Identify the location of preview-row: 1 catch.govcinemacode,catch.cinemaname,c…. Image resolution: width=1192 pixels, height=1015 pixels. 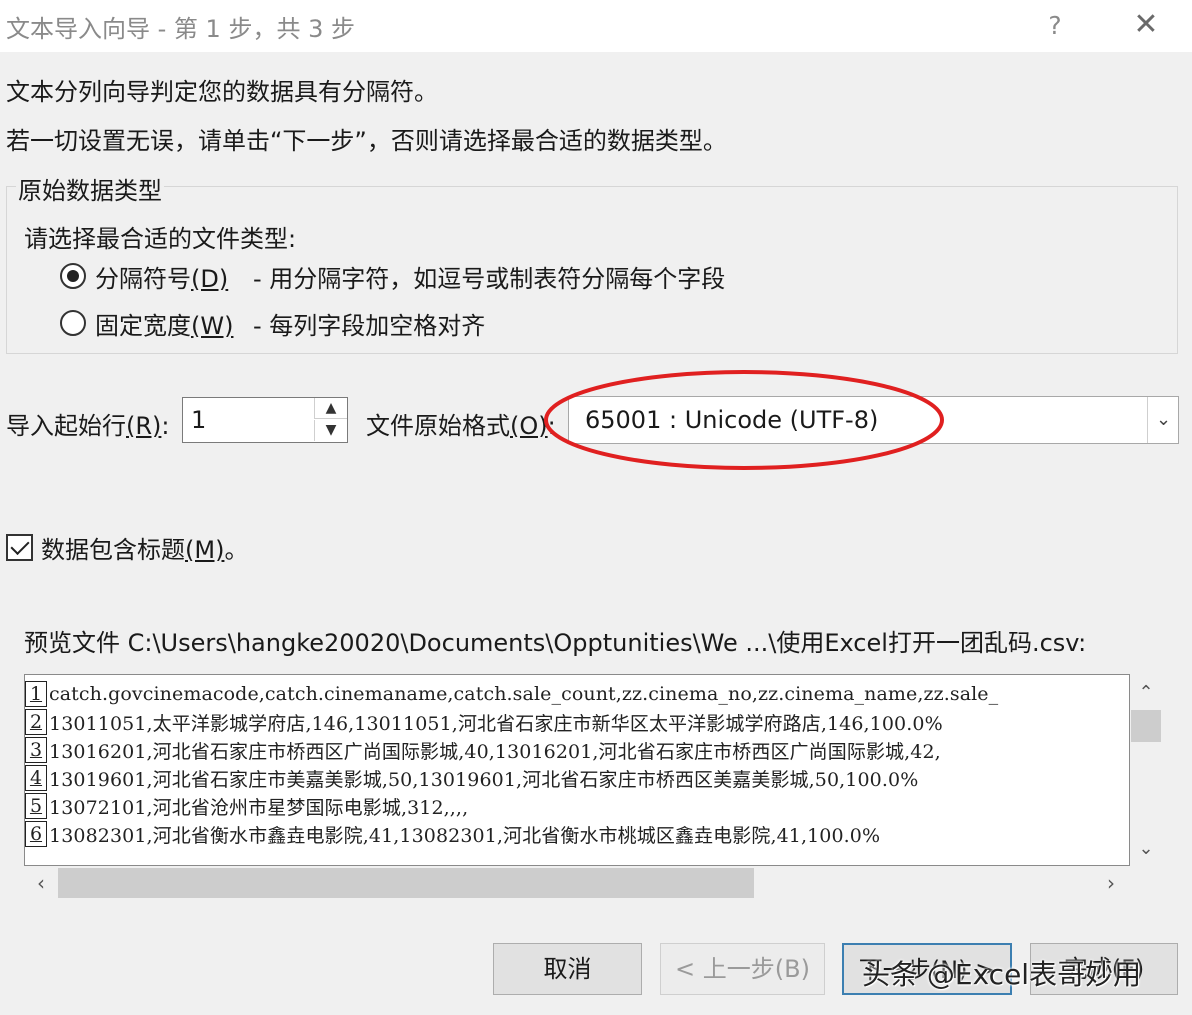
(511, 694).